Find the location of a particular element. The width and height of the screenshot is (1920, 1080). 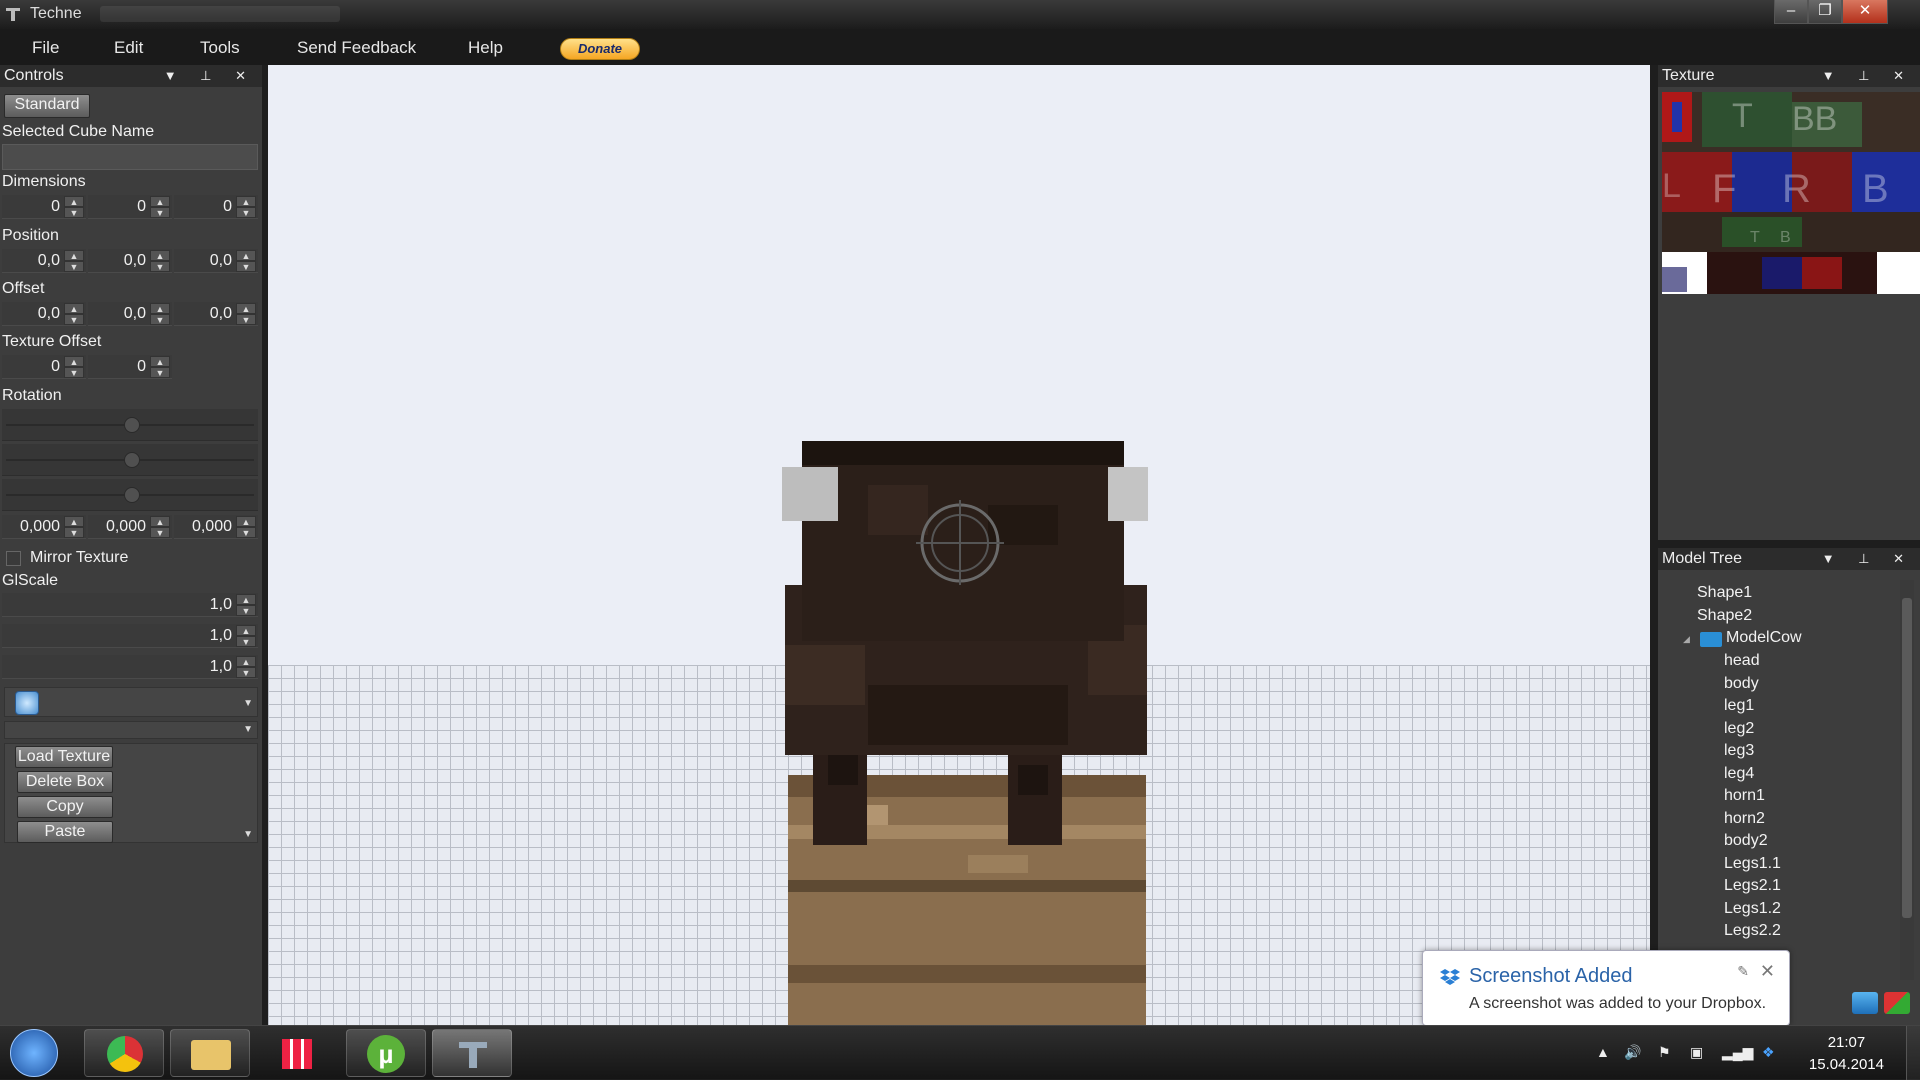

offset-y-stepper: 0,0 ▲ ▼ is located at coordinates (130, 314).